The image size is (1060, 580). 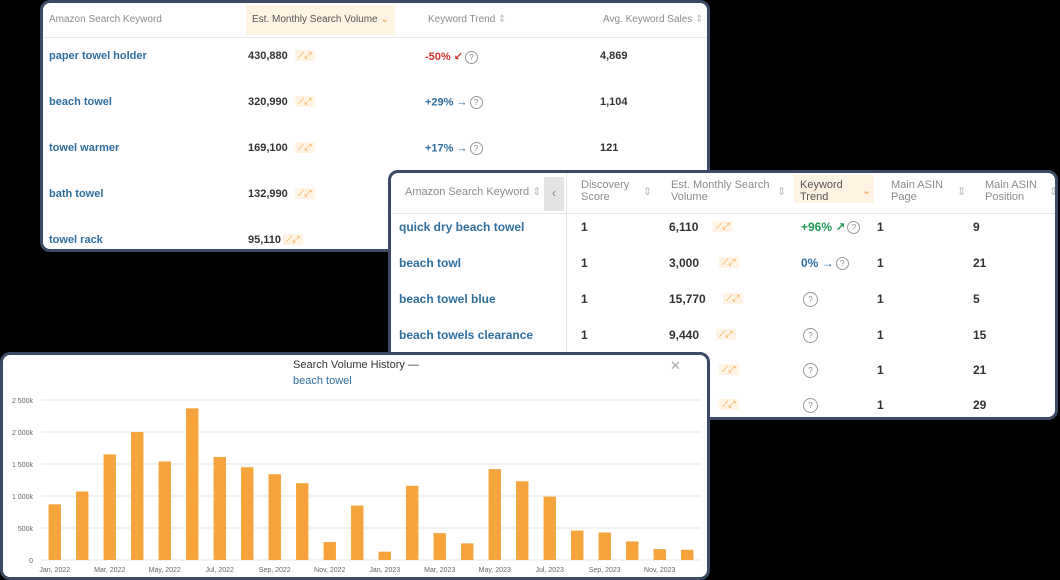 I want to click on arrow-right-icon: →, so click(x=462, y=102).